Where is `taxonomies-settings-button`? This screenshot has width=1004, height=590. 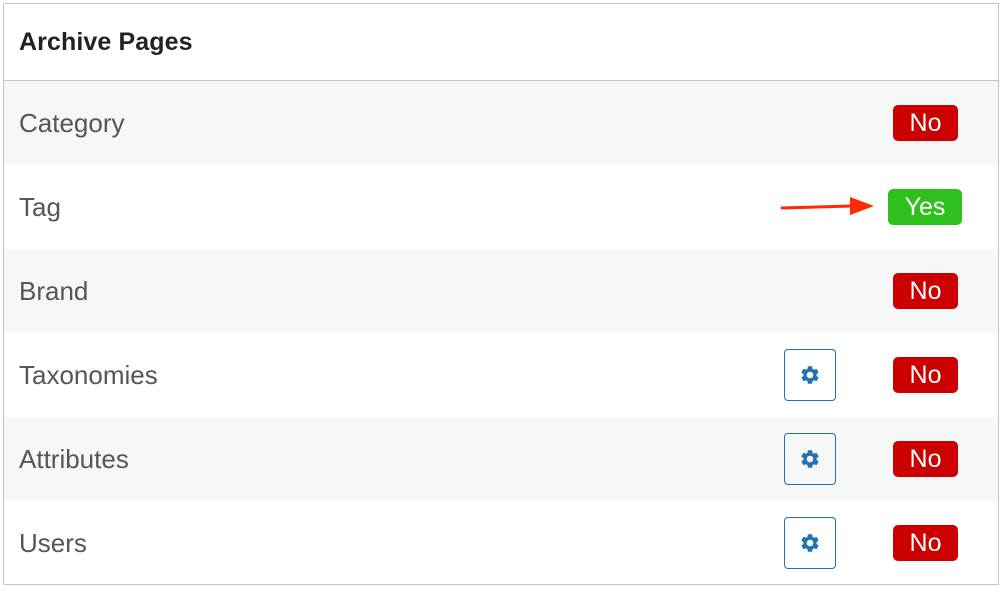
taxonomies-settings-button is located at coordinates (810, 375).